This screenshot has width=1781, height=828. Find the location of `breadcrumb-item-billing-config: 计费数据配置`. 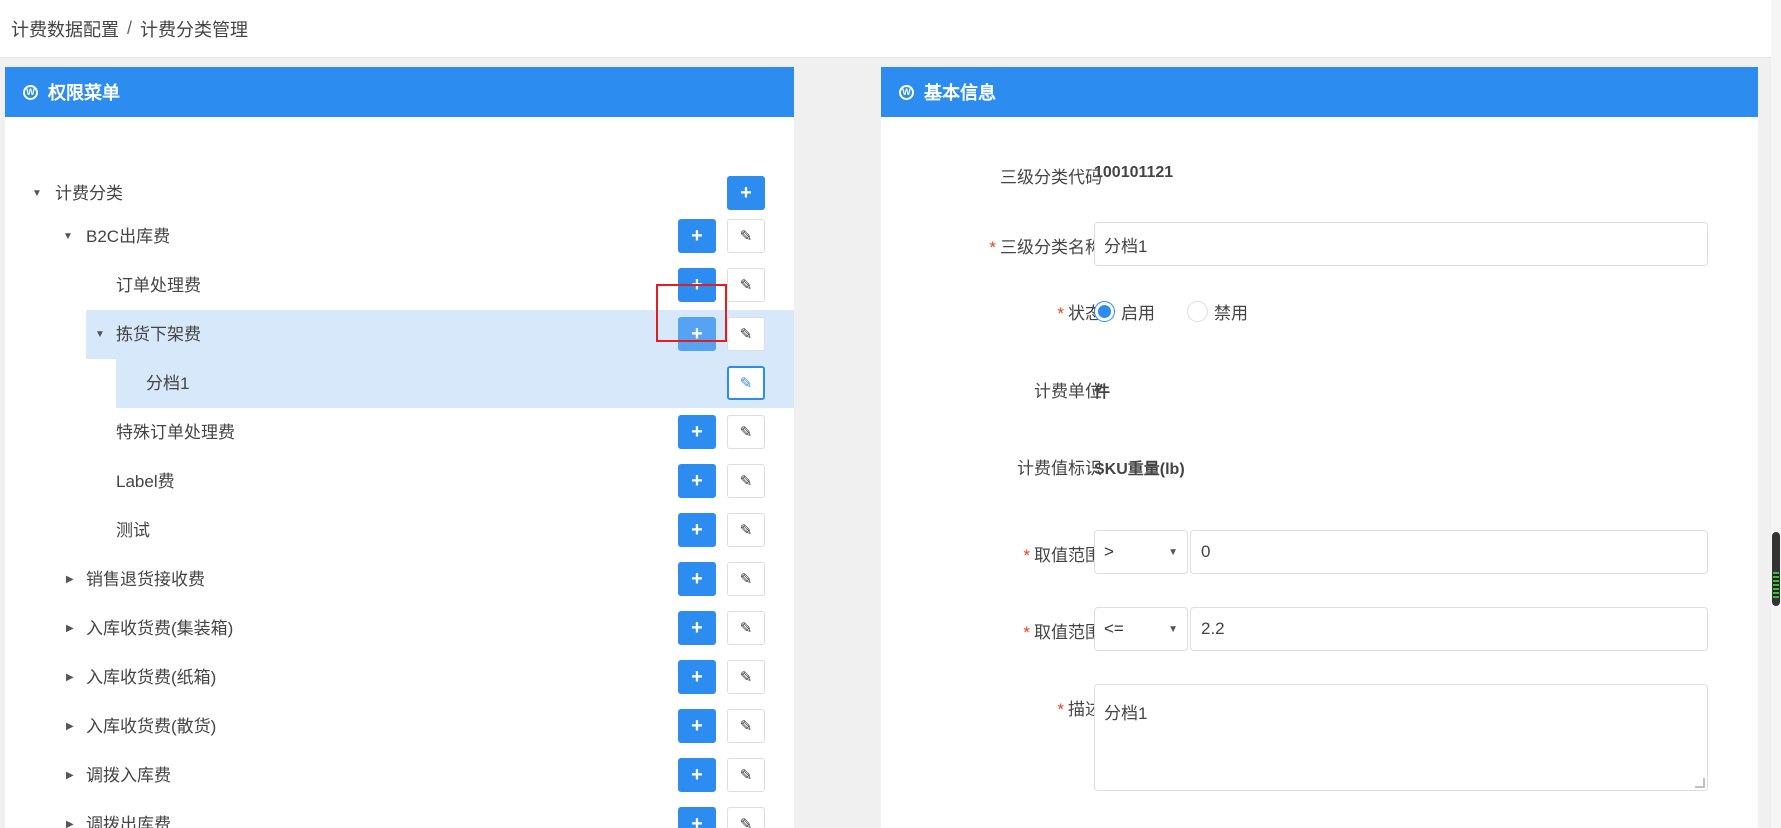

breadcrumb-item-billing-config: 计费数据配置 is located at coordinates (65, 29).